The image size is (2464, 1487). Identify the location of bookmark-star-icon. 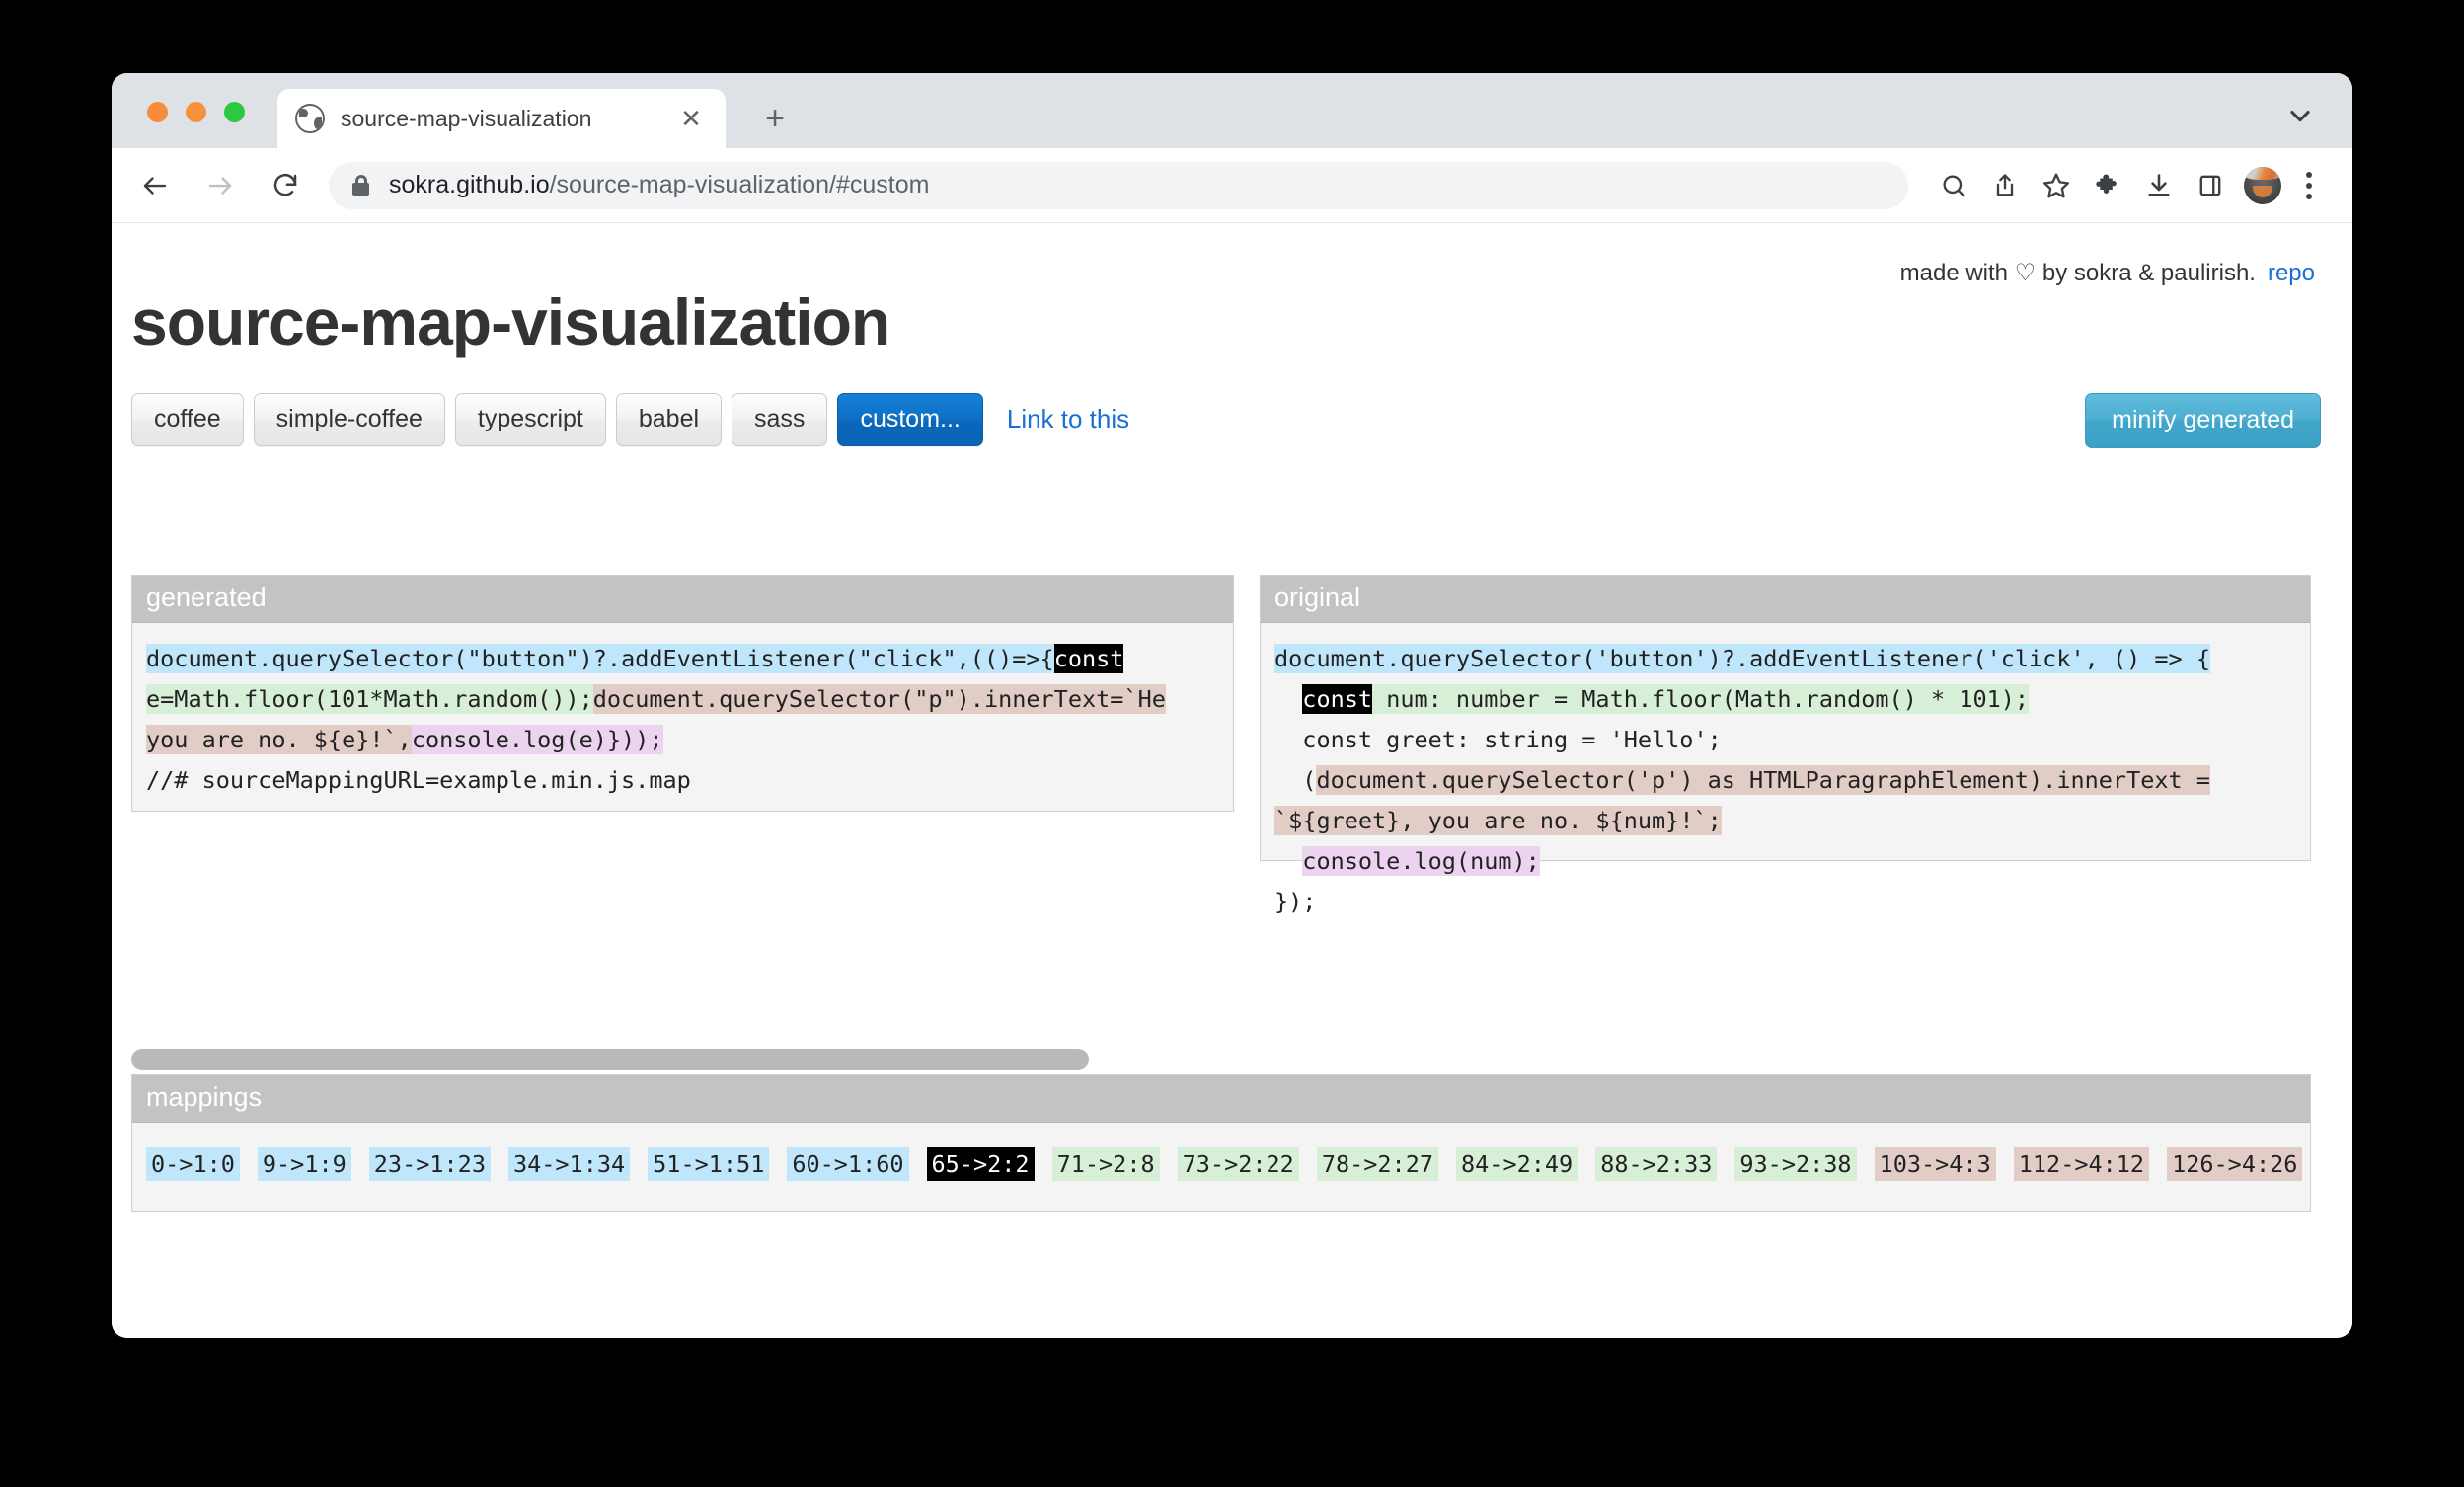
(2056, 186).